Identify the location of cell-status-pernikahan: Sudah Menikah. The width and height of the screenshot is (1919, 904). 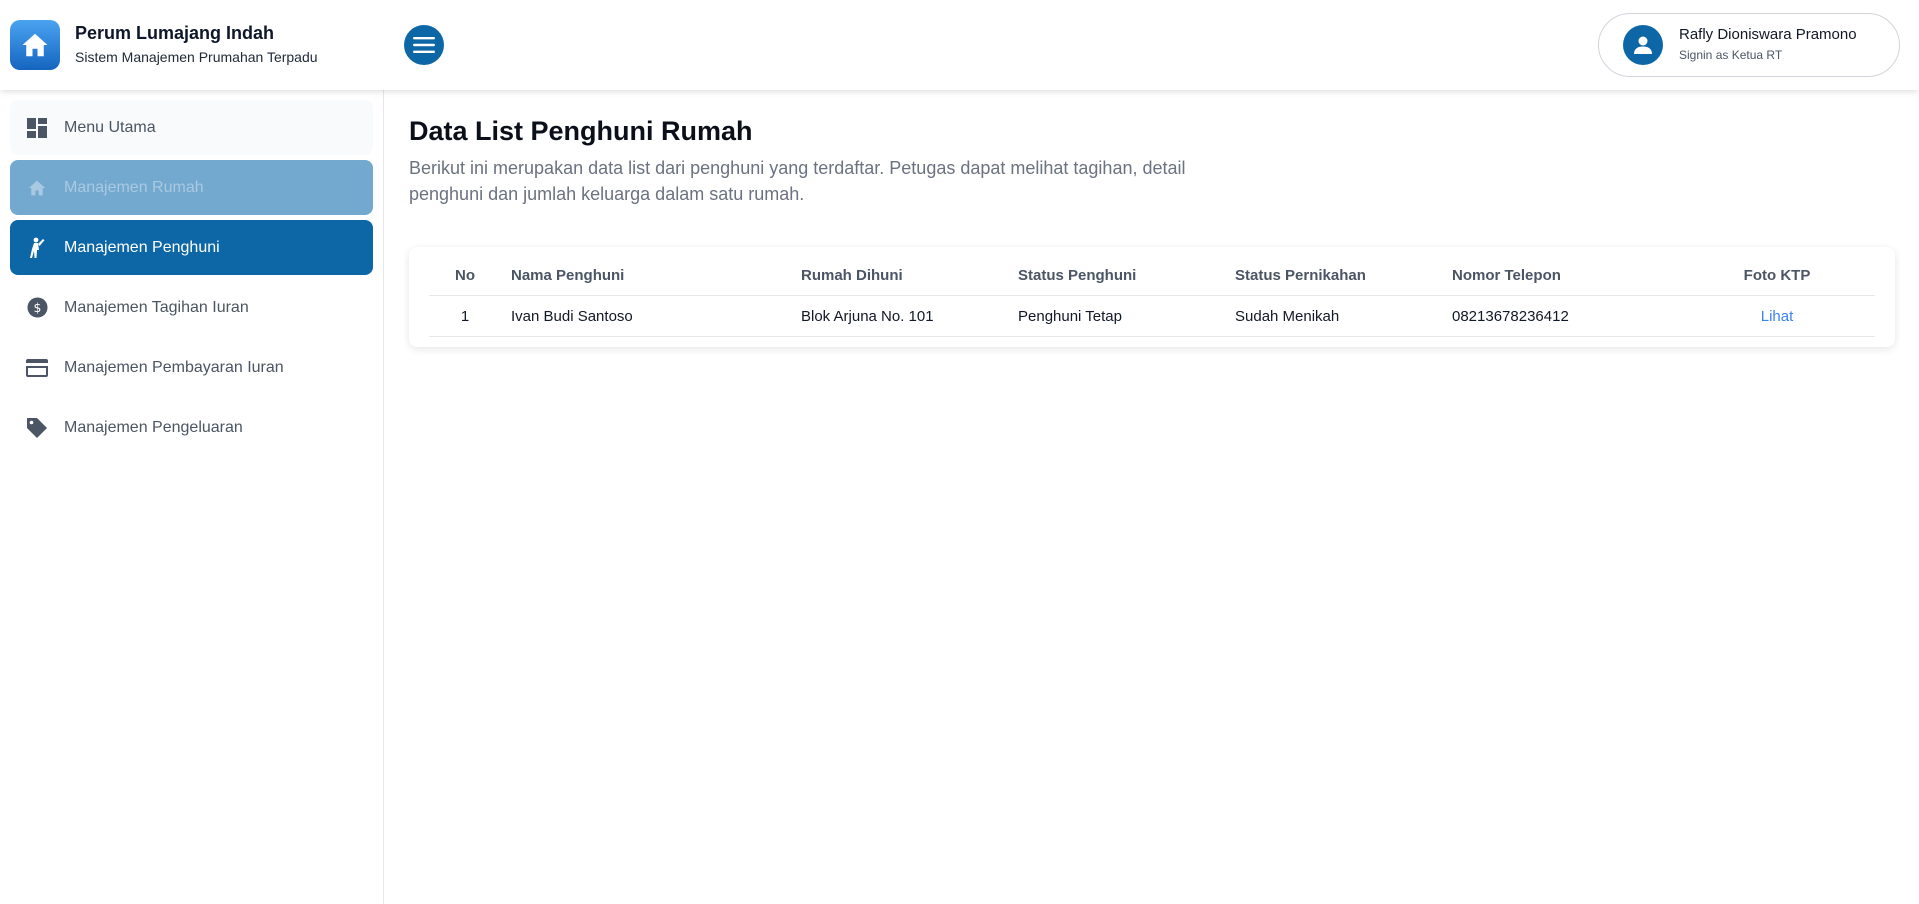
(1287, 316).